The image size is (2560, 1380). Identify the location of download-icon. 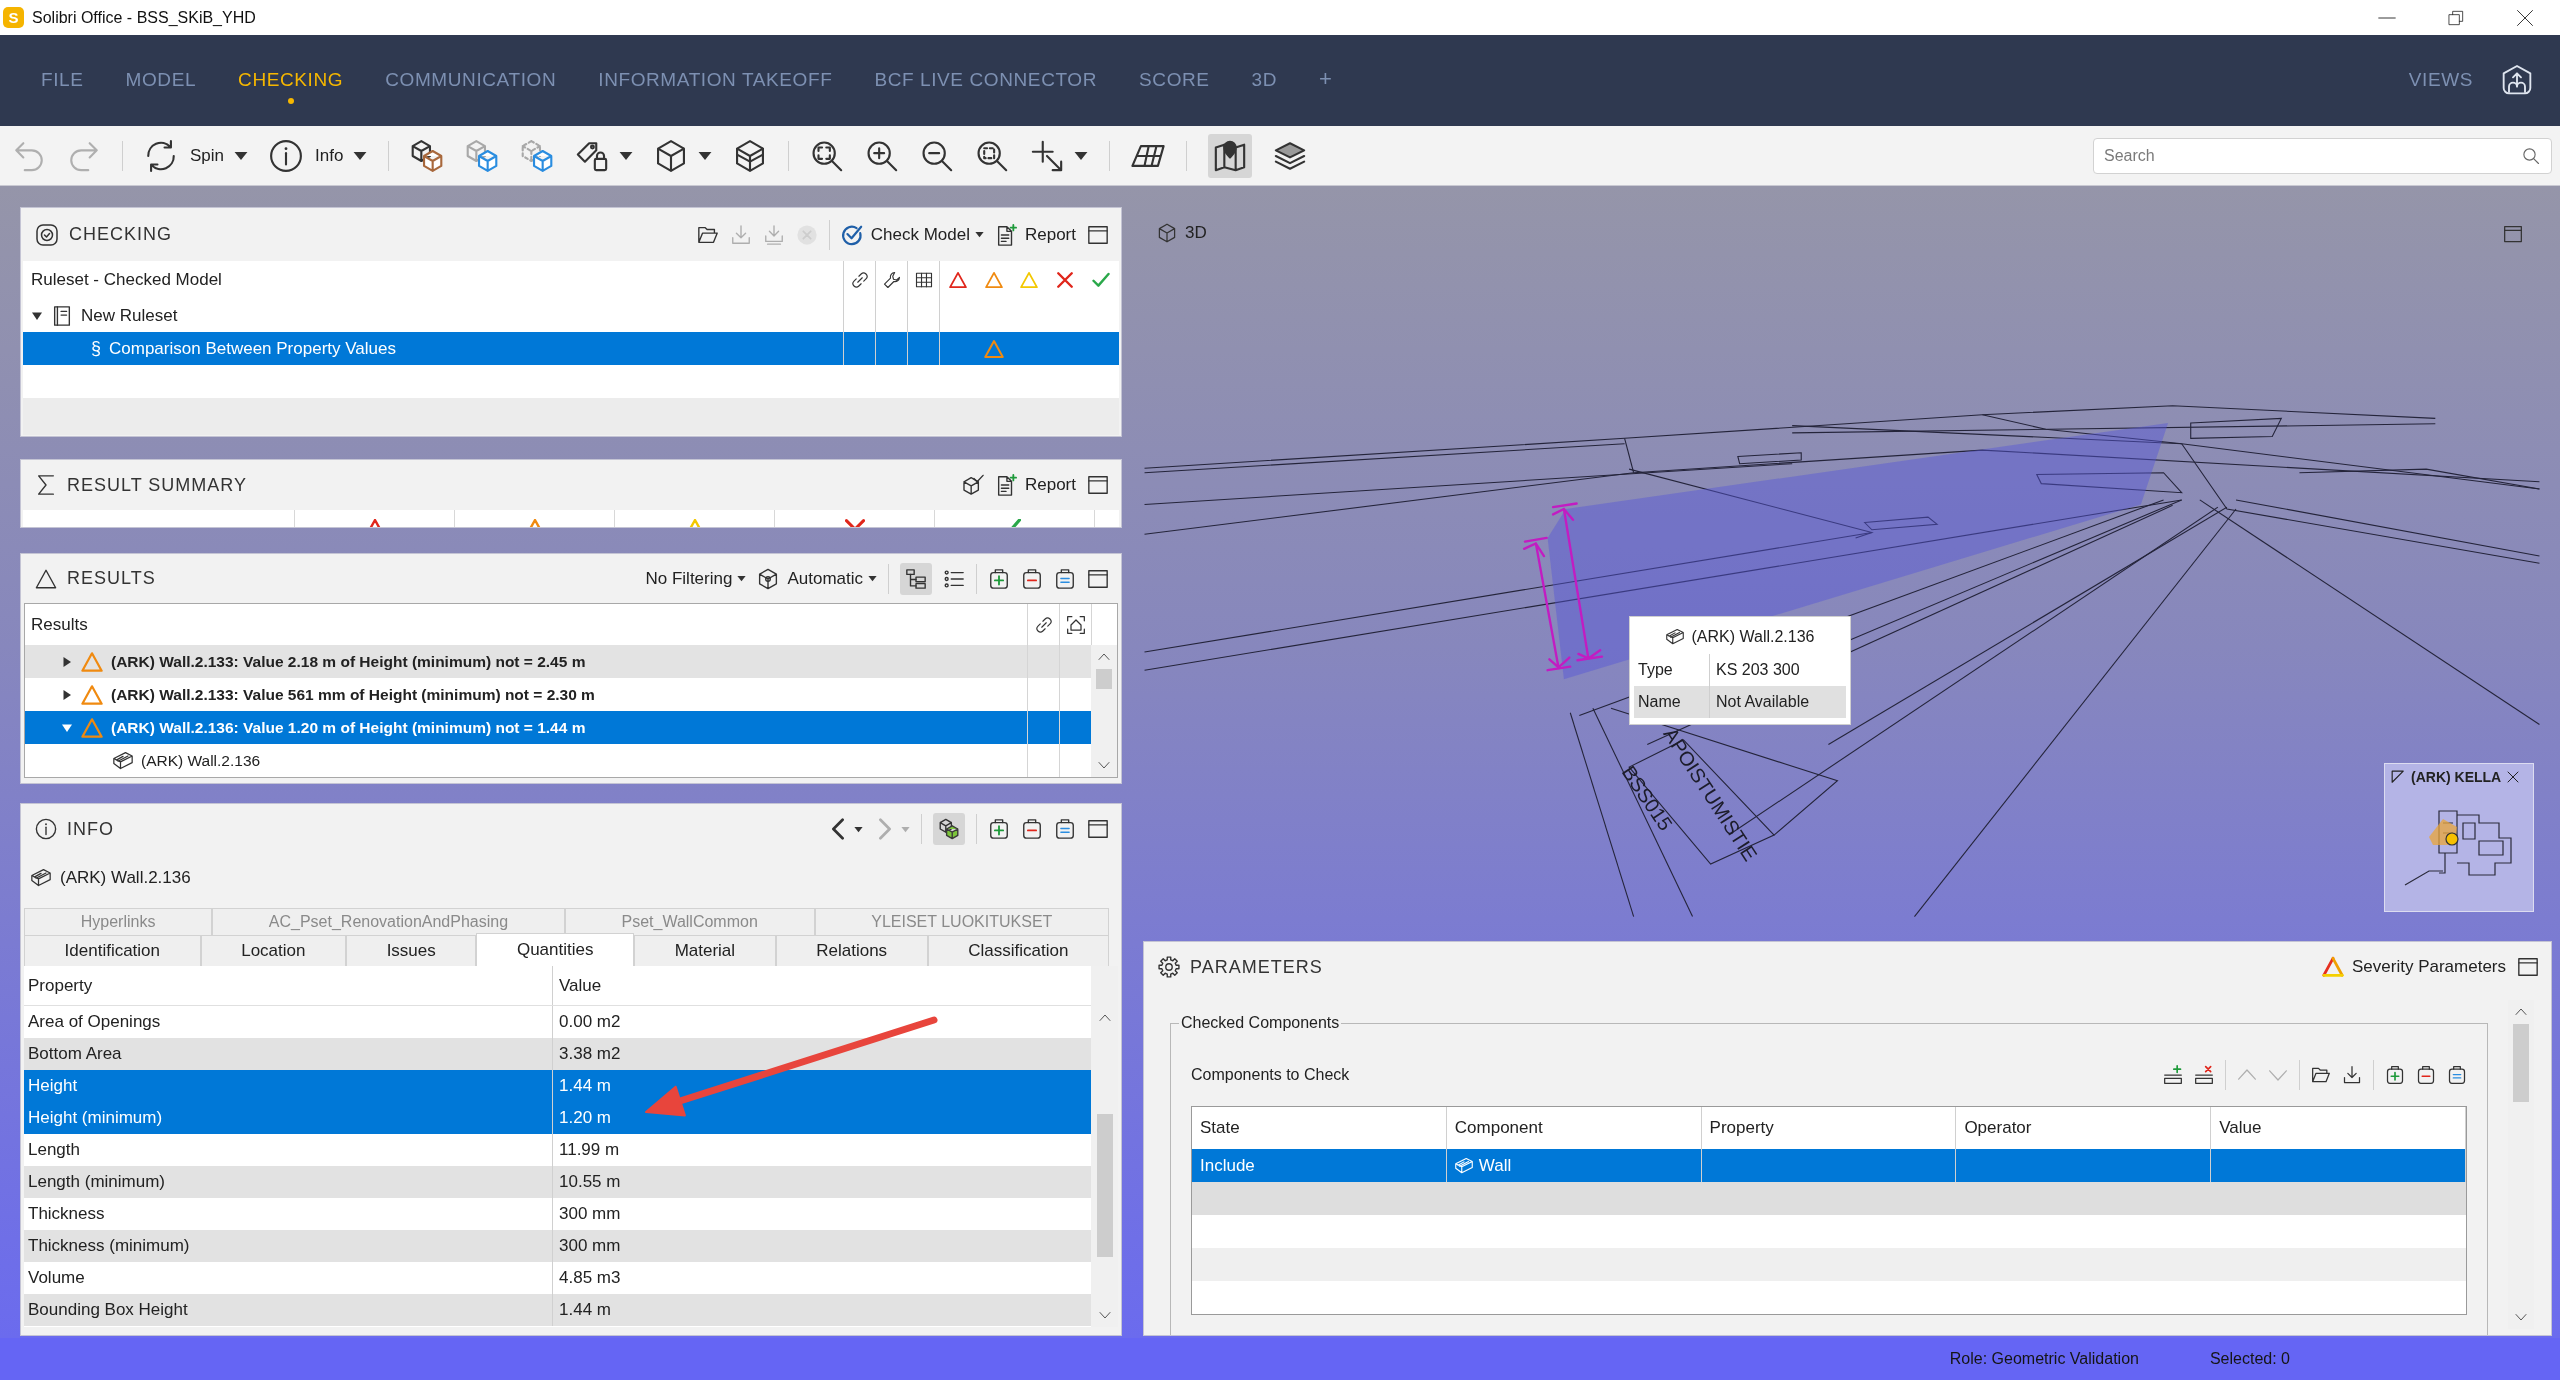
(2352, 1075).